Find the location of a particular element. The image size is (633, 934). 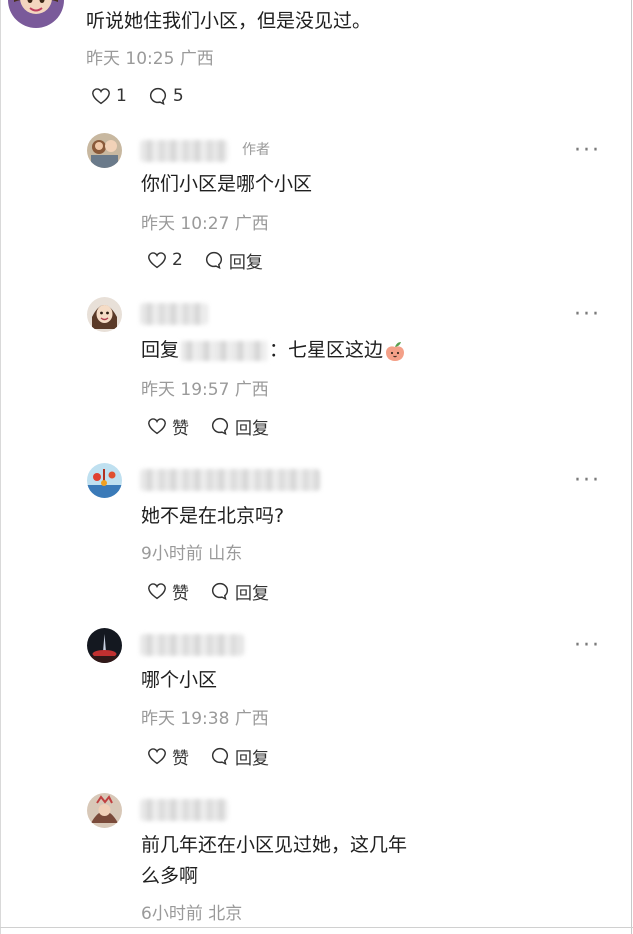

reply-count: 5 is located at coordinates (178, 96).